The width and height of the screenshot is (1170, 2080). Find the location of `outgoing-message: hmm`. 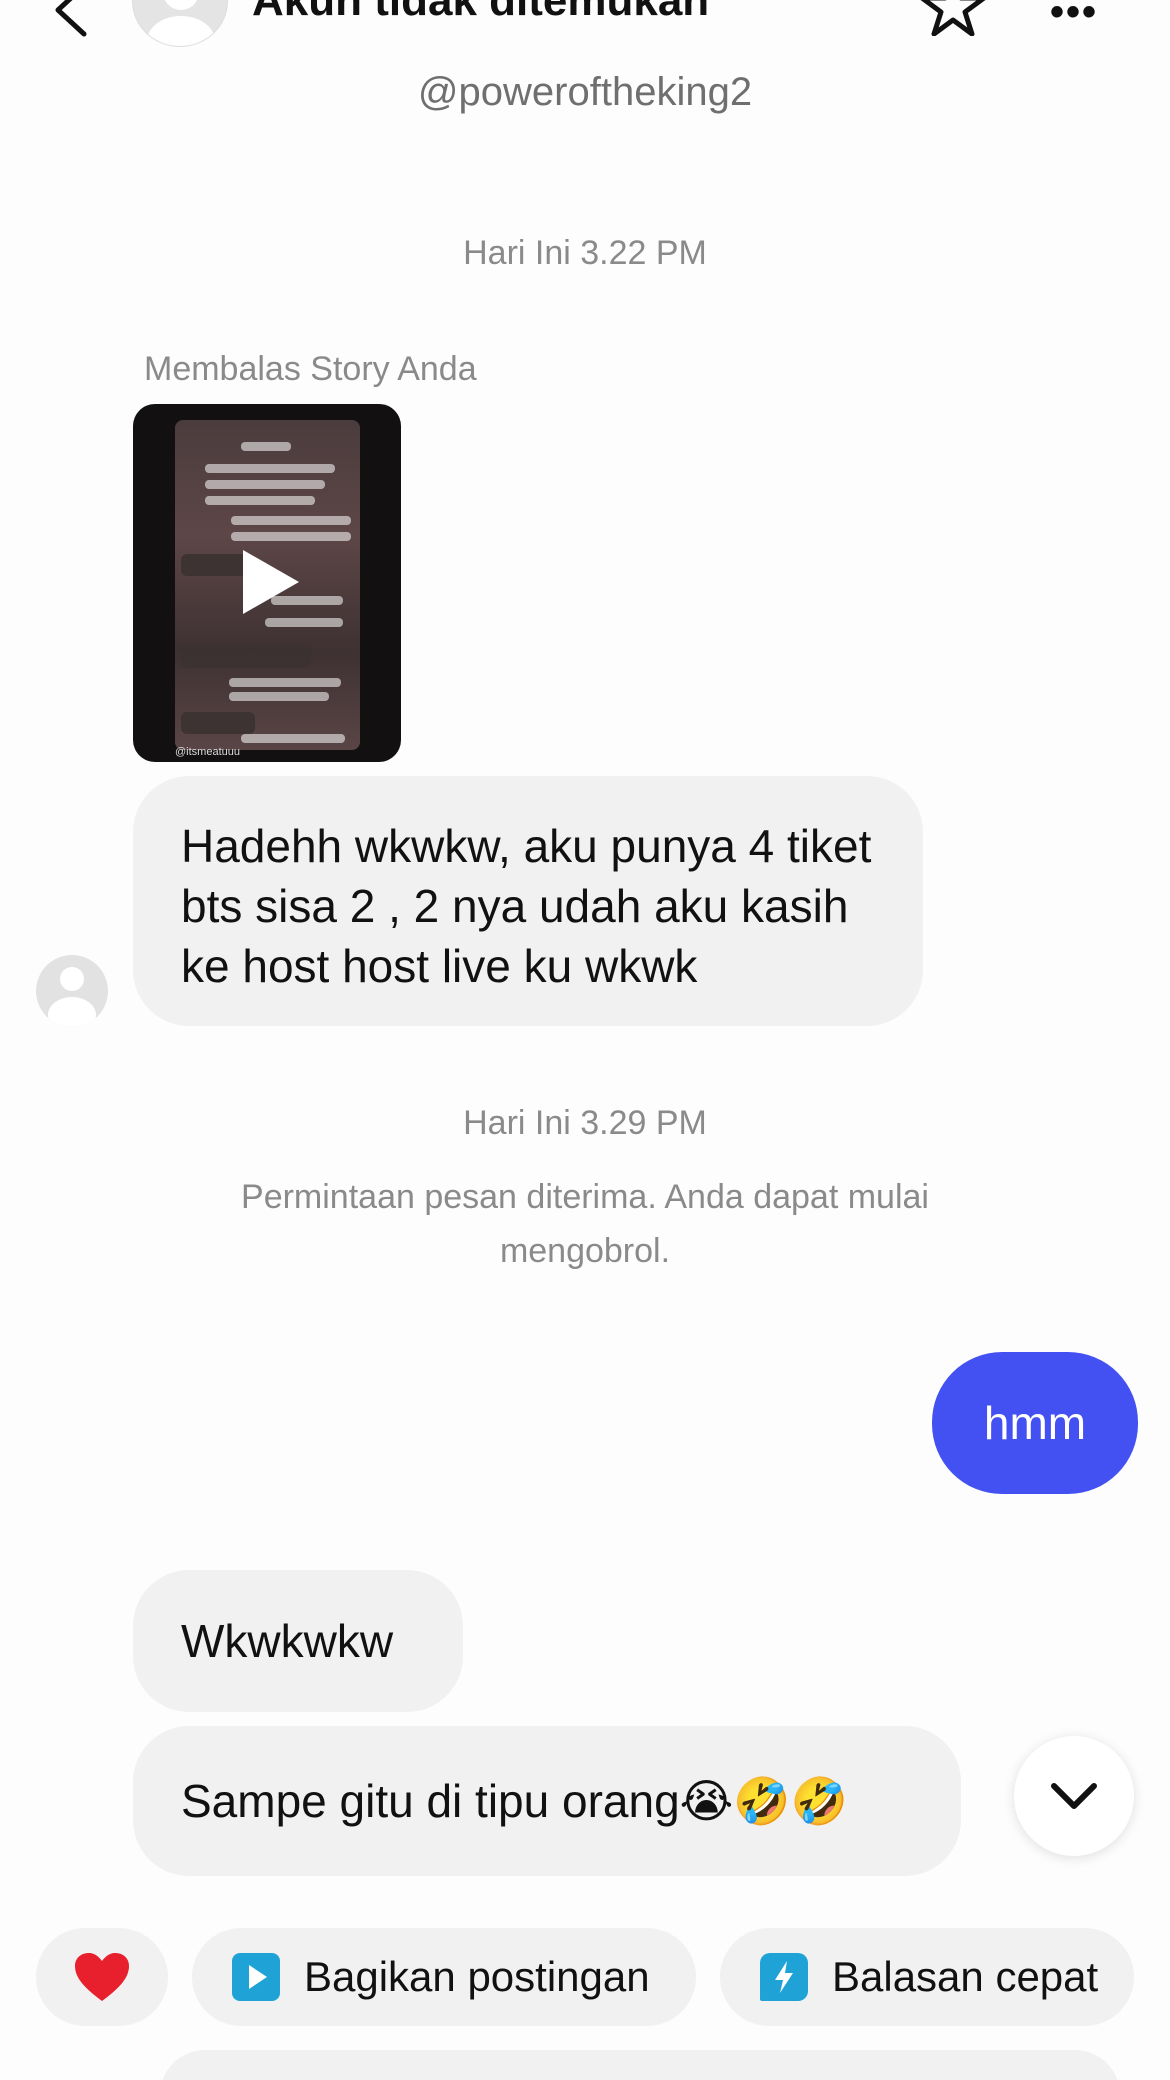

outgoing-message: hmm is located at coordinates (1035, 1423).